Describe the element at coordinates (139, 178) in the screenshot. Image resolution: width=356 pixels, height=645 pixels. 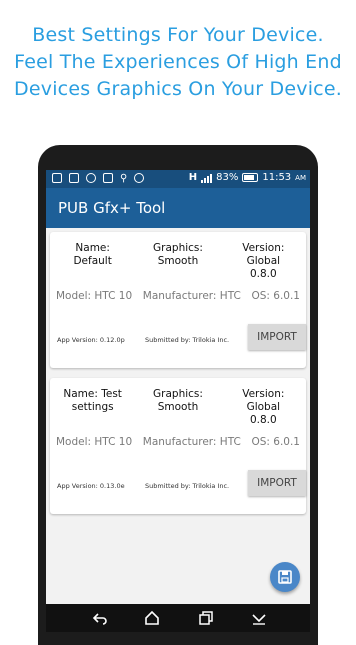
I see `android-icon` at that location.